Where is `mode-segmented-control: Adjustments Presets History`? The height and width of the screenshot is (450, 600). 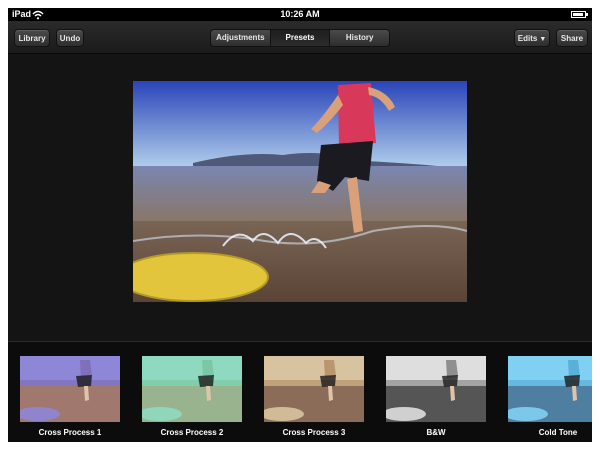
mode-segmented-control: Adjustments Presets History is located at coordinates (300, 38).